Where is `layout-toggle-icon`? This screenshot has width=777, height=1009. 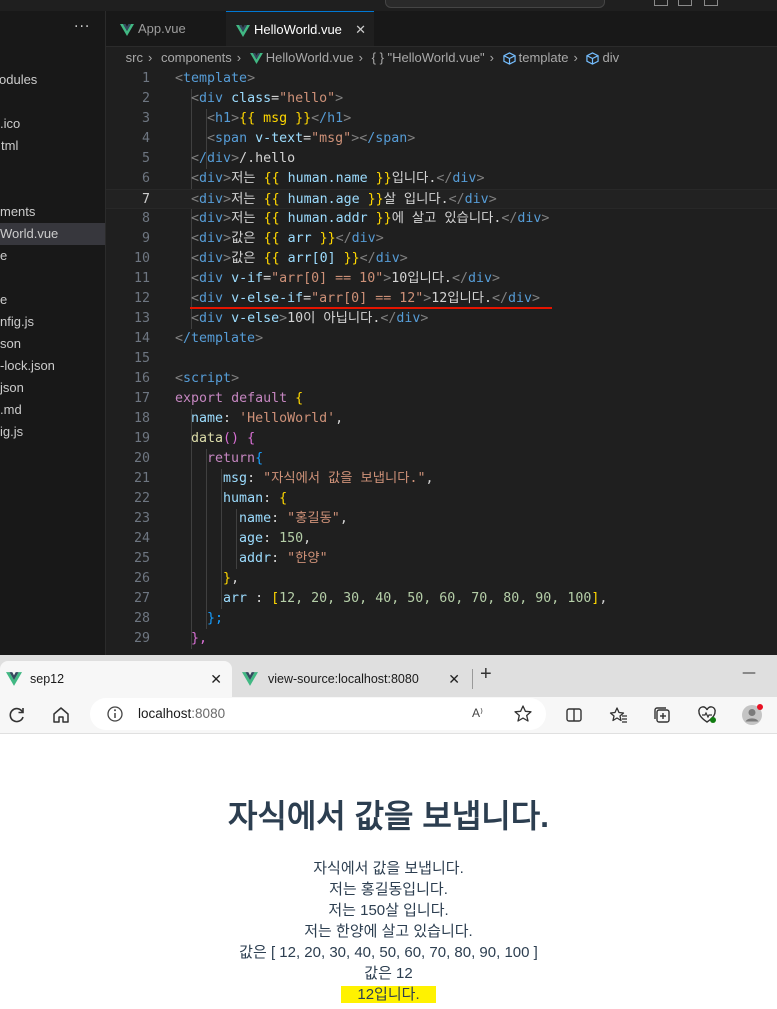
layout-toggle-icon is located at coordinates (661, 3).